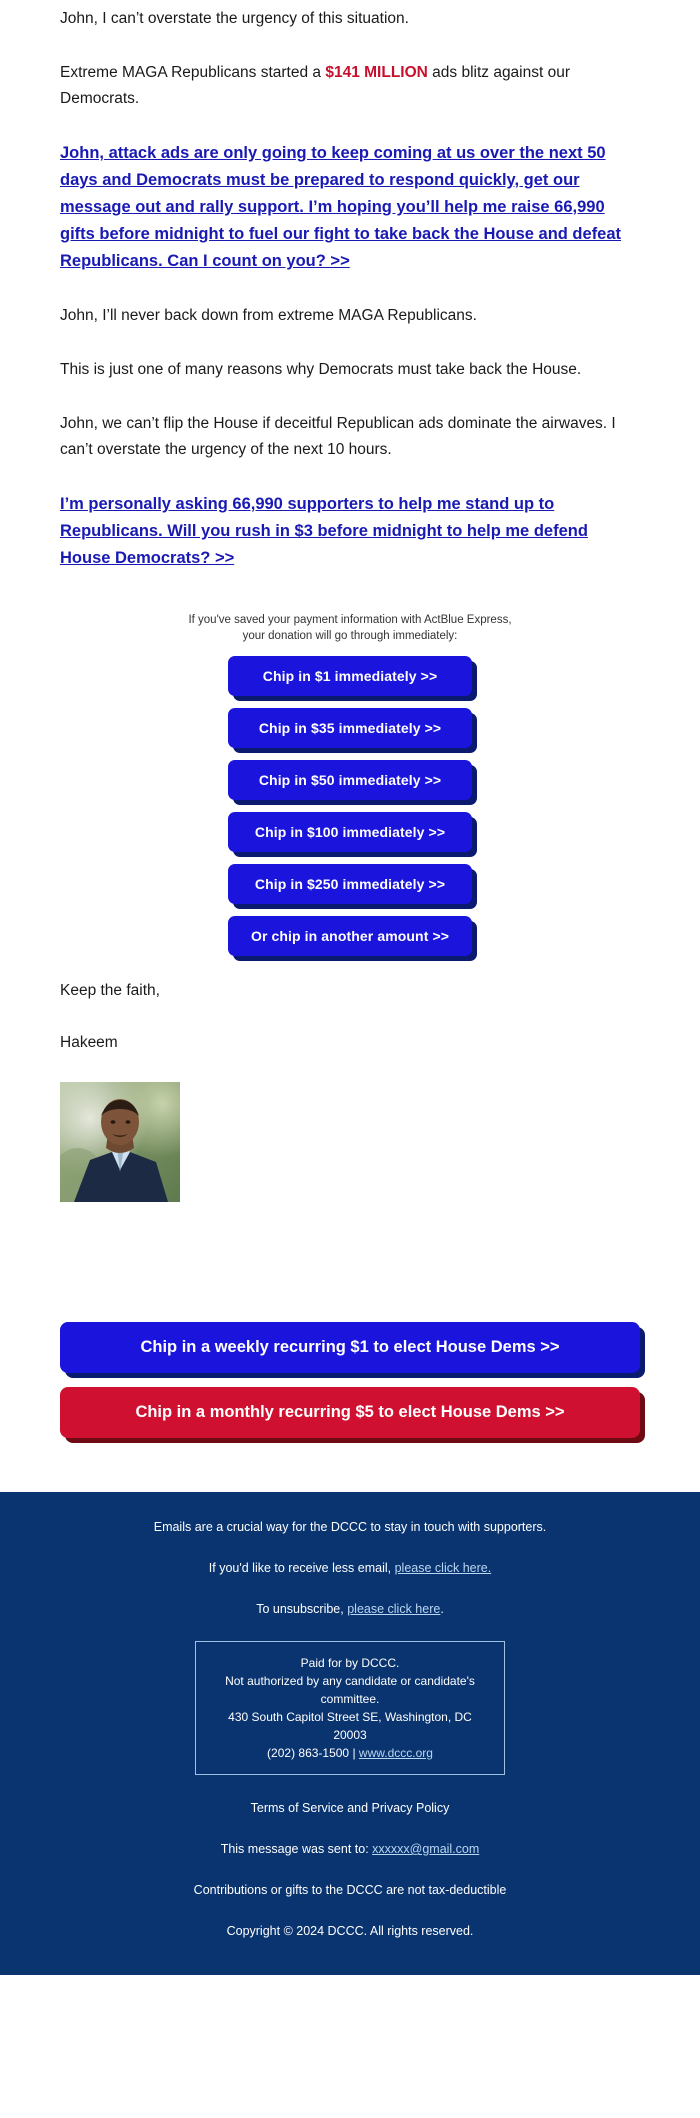  I want to click on chip-in-100-button: Chip in $100 immediately >>, so click(350, 832).